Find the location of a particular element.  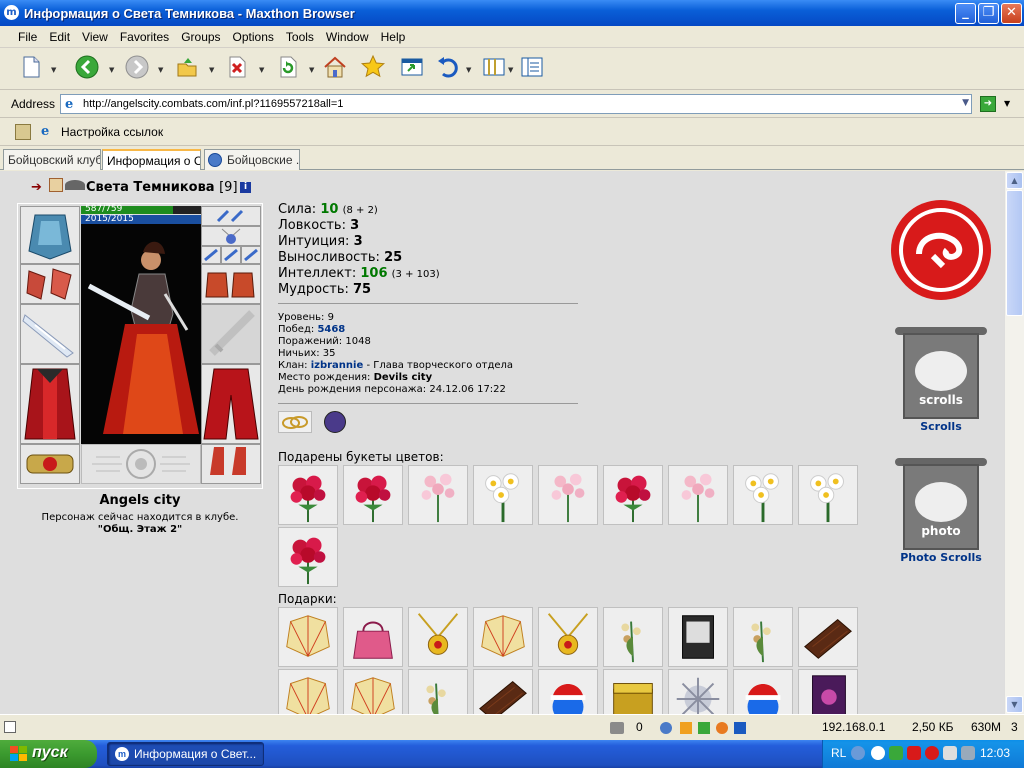

groups-icon is located at coordinates (495, 68).